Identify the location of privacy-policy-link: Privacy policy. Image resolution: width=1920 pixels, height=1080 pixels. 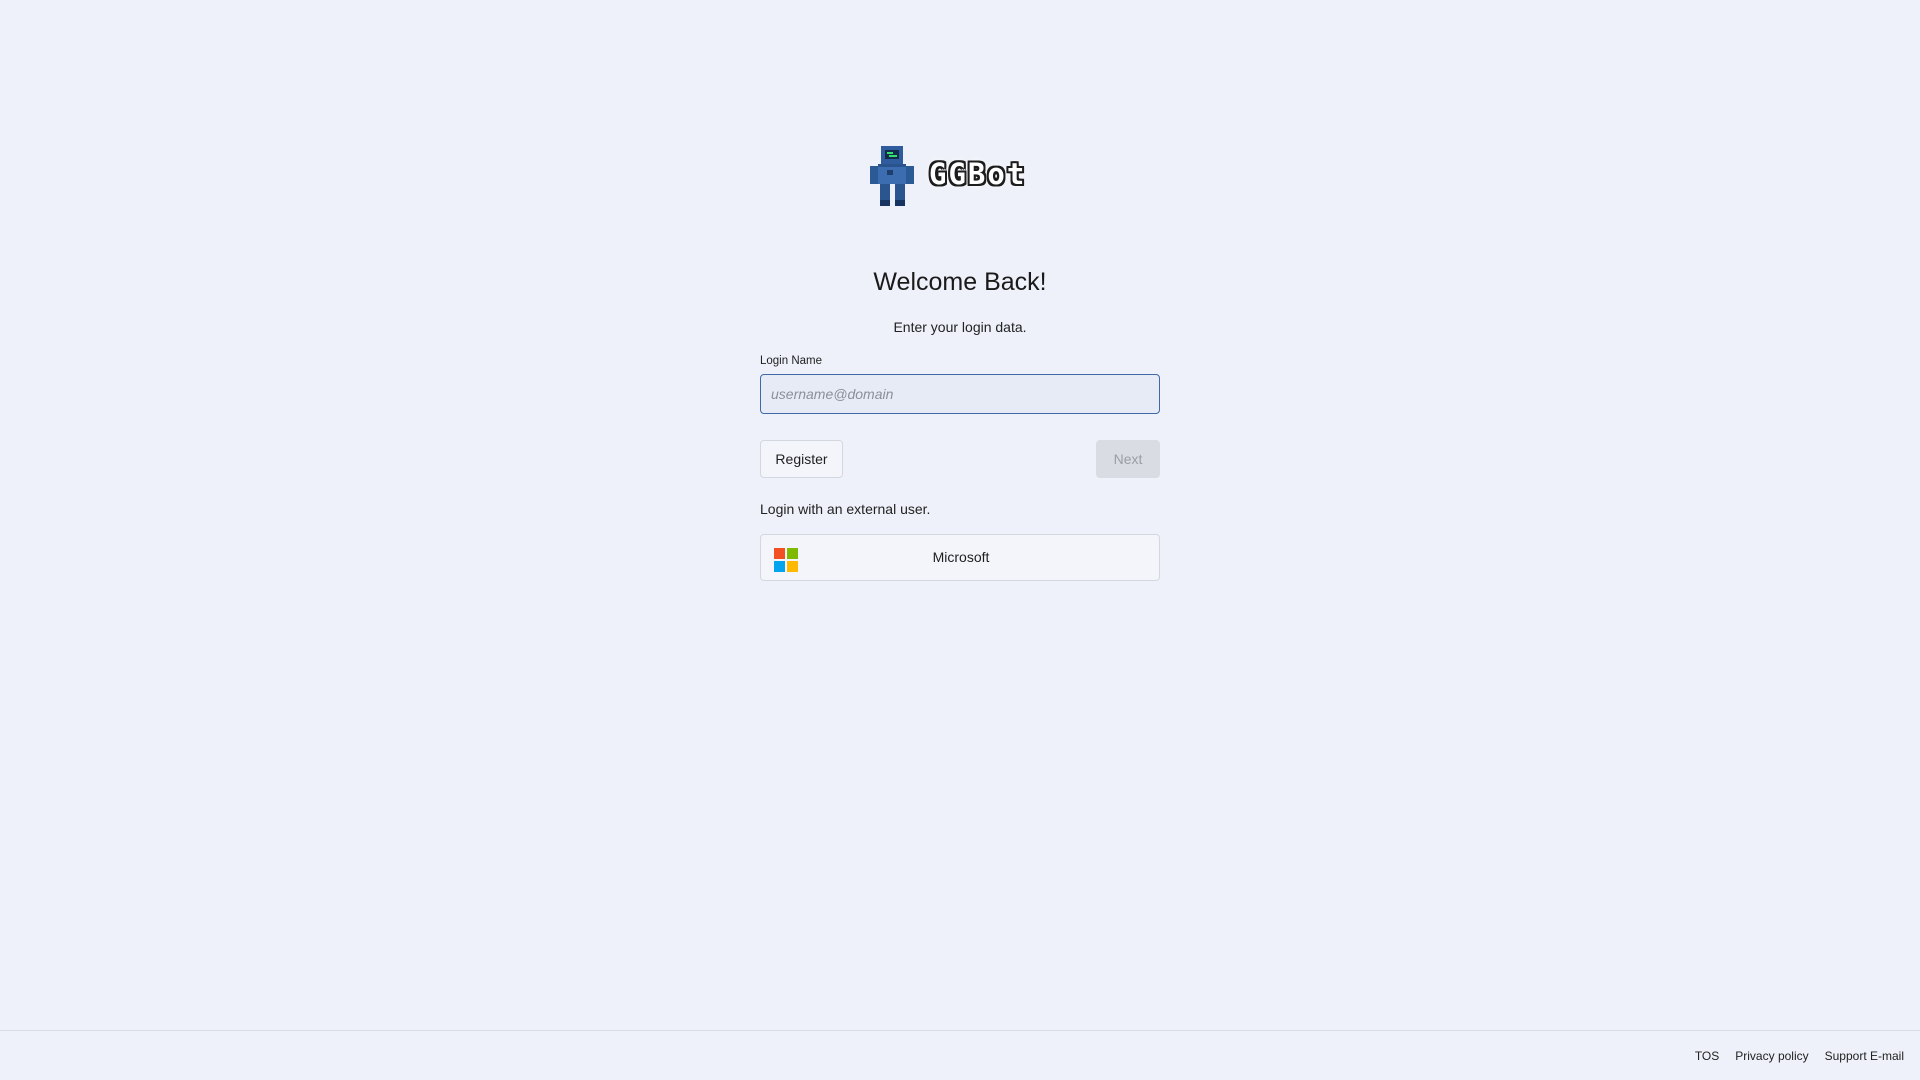
(1771, 1056).